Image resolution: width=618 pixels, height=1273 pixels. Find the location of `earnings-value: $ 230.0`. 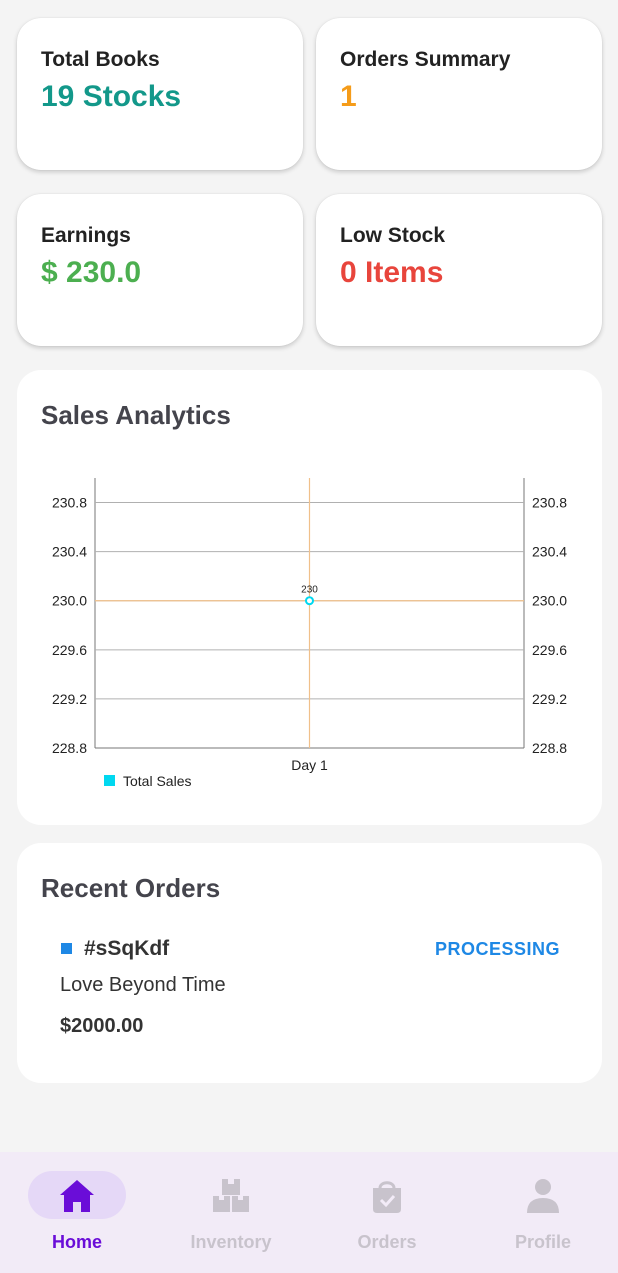

earnings-value: $ 230.0 is located at coordinates (91, 272).